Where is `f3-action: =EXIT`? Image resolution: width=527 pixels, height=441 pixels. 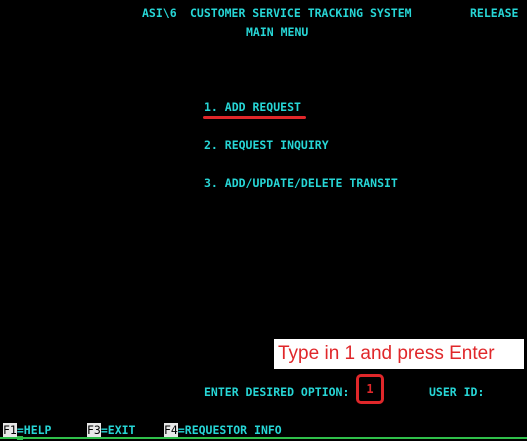
f3-action: =EXIT is located at coordinates (118, 430).